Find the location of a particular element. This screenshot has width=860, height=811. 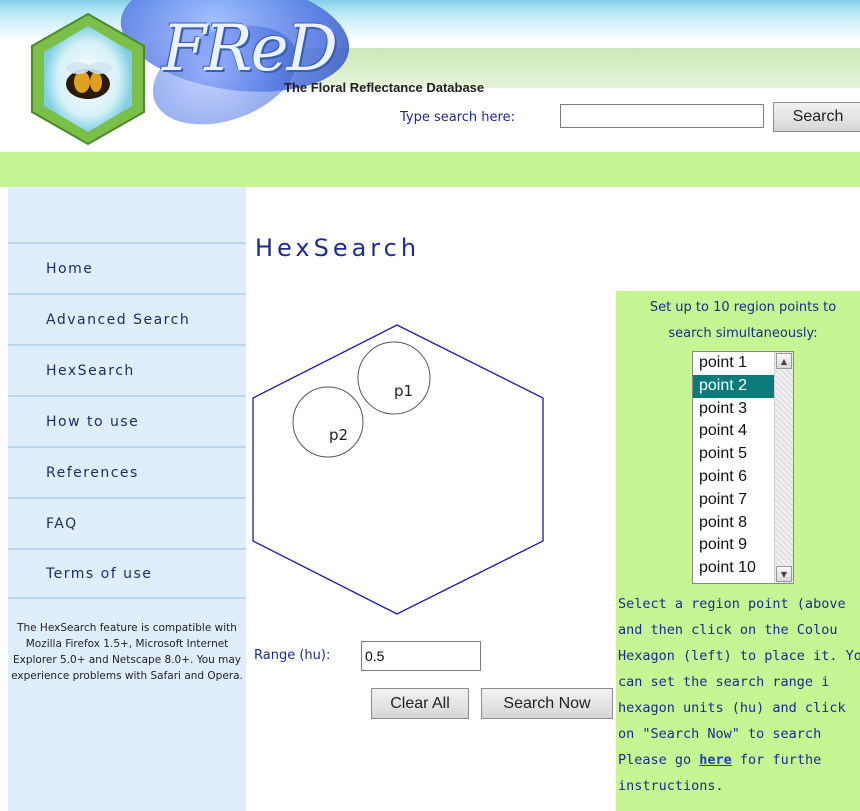

search-button: Search is located at coordinates (816, 117).